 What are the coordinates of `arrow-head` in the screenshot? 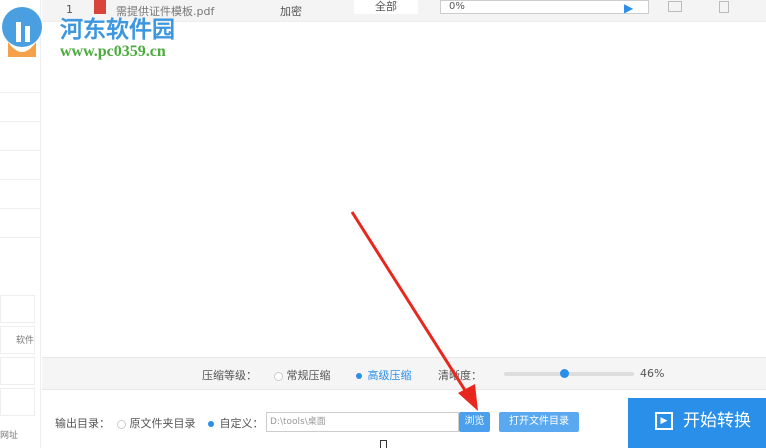 It's located at (468, 397).